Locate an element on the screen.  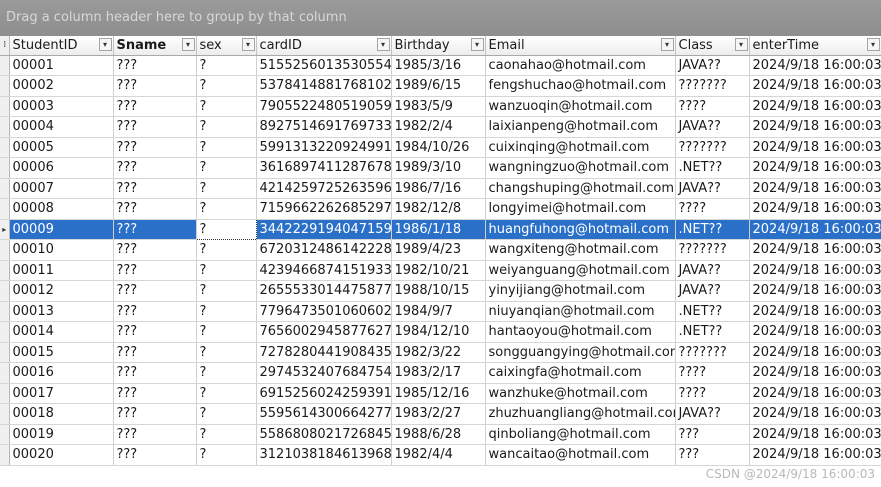
cell-email: changshuping@hotmail.com is located at coordinates (580, 188).